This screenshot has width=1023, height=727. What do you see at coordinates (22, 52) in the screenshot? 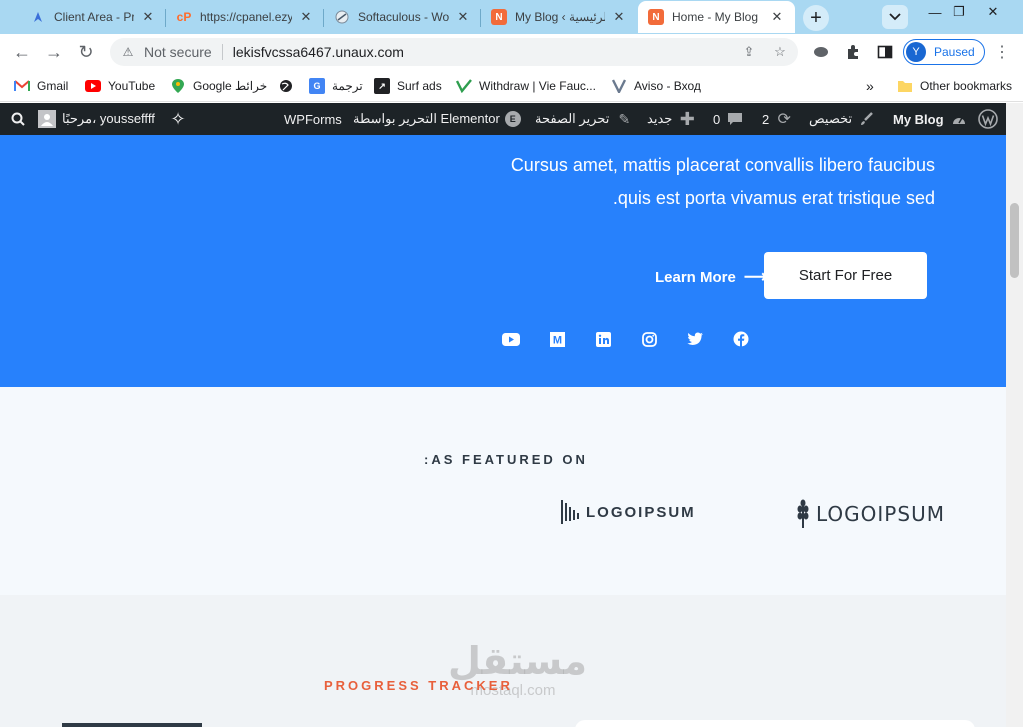
I see `back-button: ←` at bounding box center [22, 52].